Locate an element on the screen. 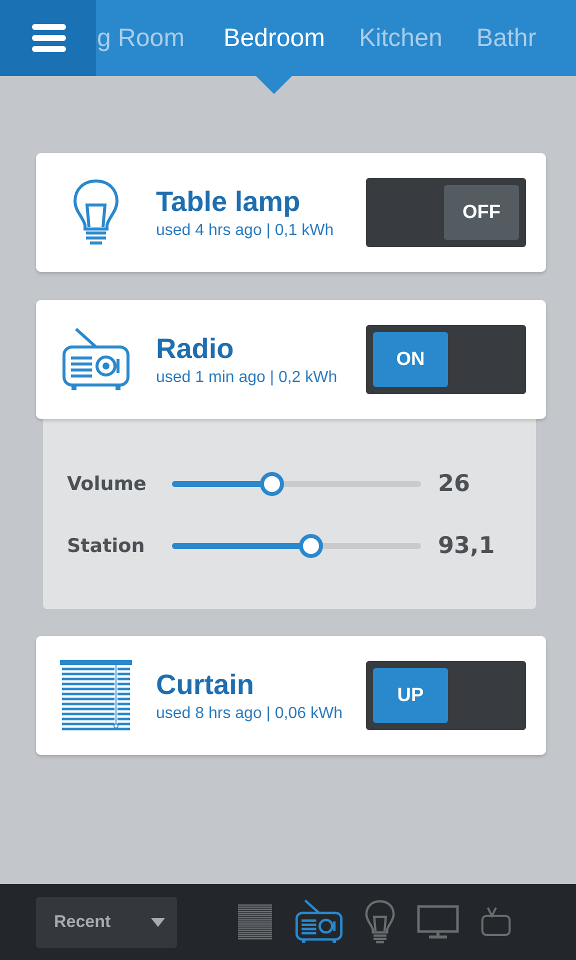  menu-button is located at coordinates (48, 38).